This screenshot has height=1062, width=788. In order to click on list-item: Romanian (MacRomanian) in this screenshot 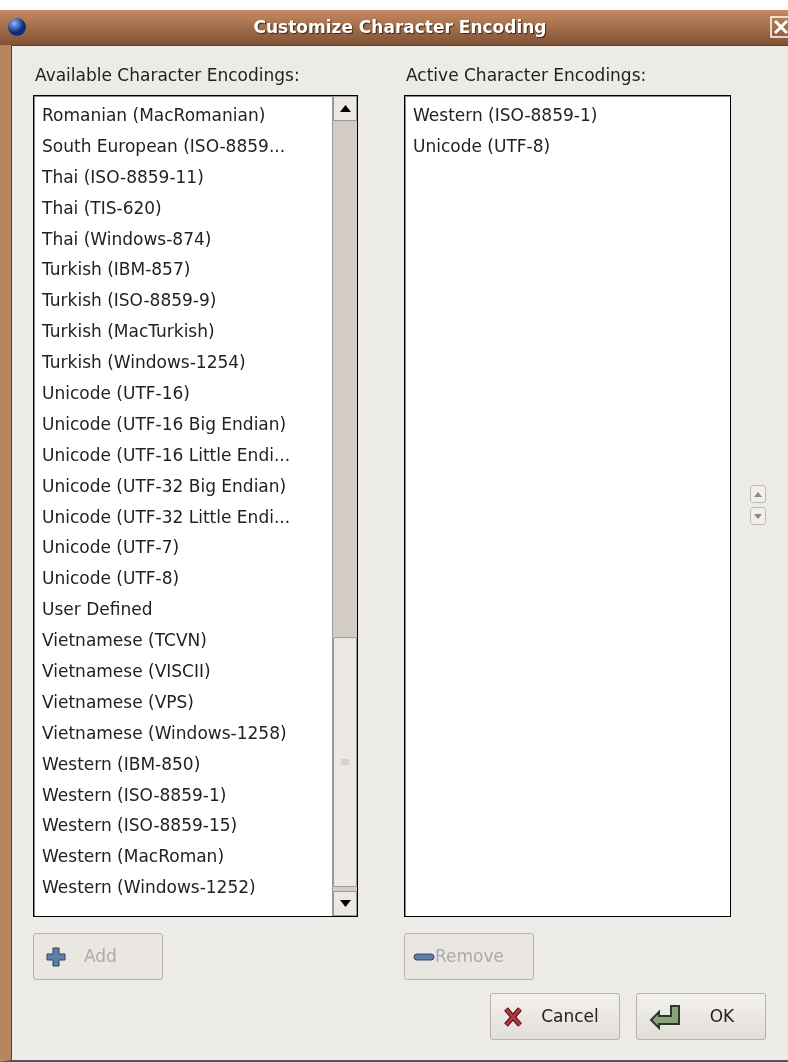, I will do `click(183, 115)`.